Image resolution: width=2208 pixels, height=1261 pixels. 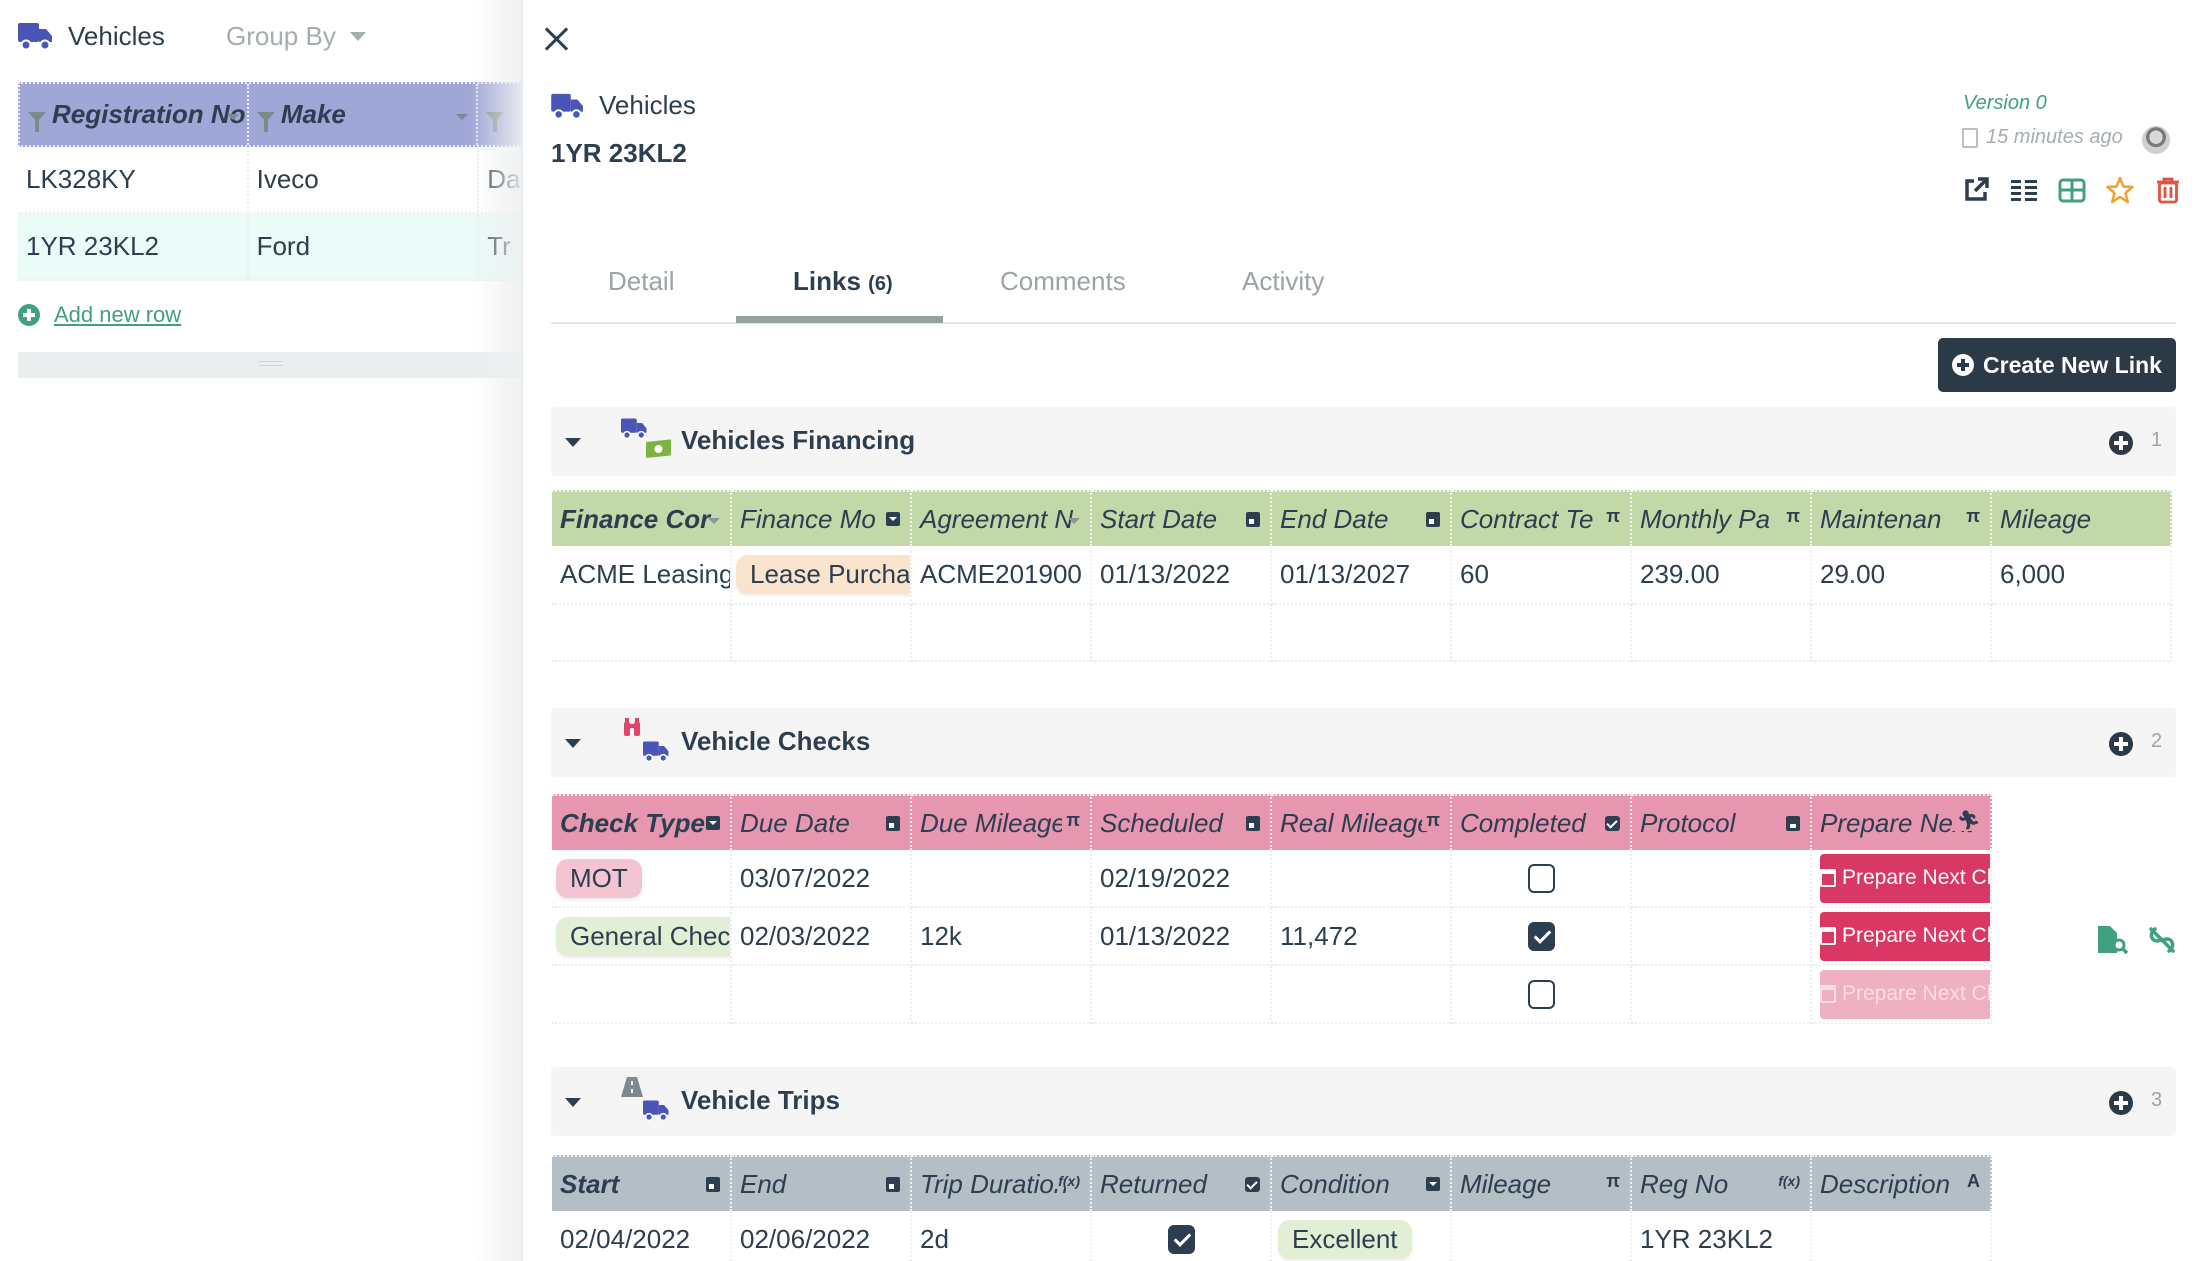 What do you see at coordinates (133, 246) in the screenshot?
I see `cell-registration-no: 1YR 23KL2` at bounding box center [133, 246].